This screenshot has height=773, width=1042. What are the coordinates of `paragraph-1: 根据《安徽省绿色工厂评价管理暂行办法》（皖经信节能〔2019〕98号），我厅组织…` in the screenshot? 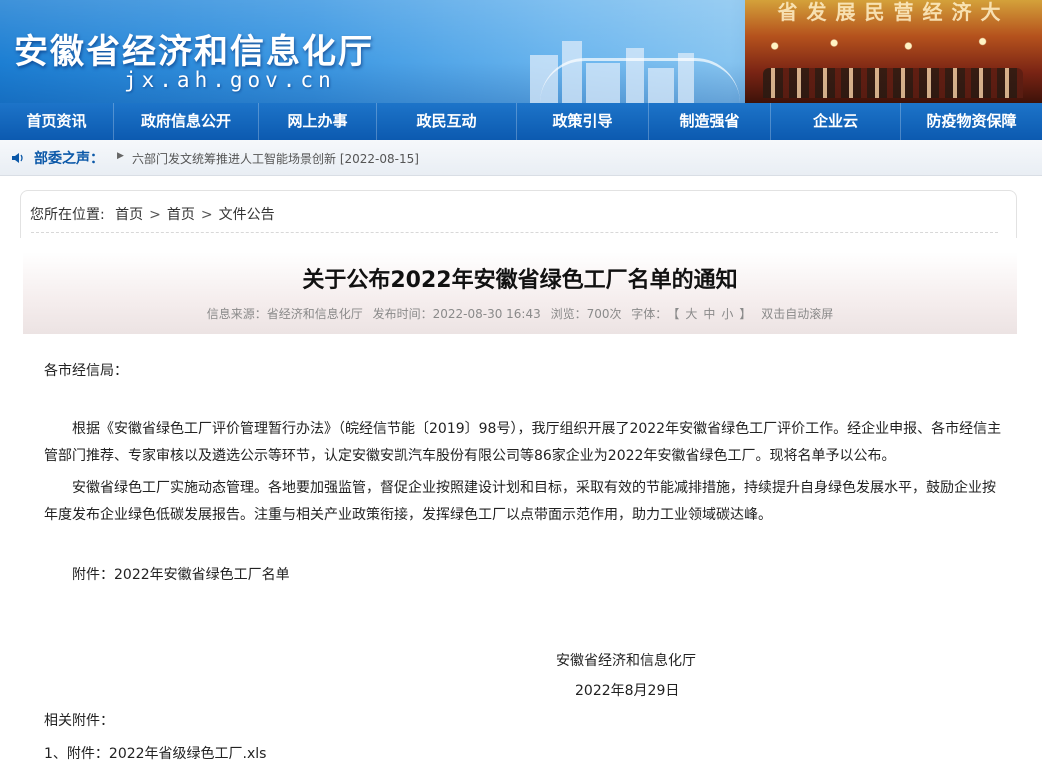 It's located at (523, 442).